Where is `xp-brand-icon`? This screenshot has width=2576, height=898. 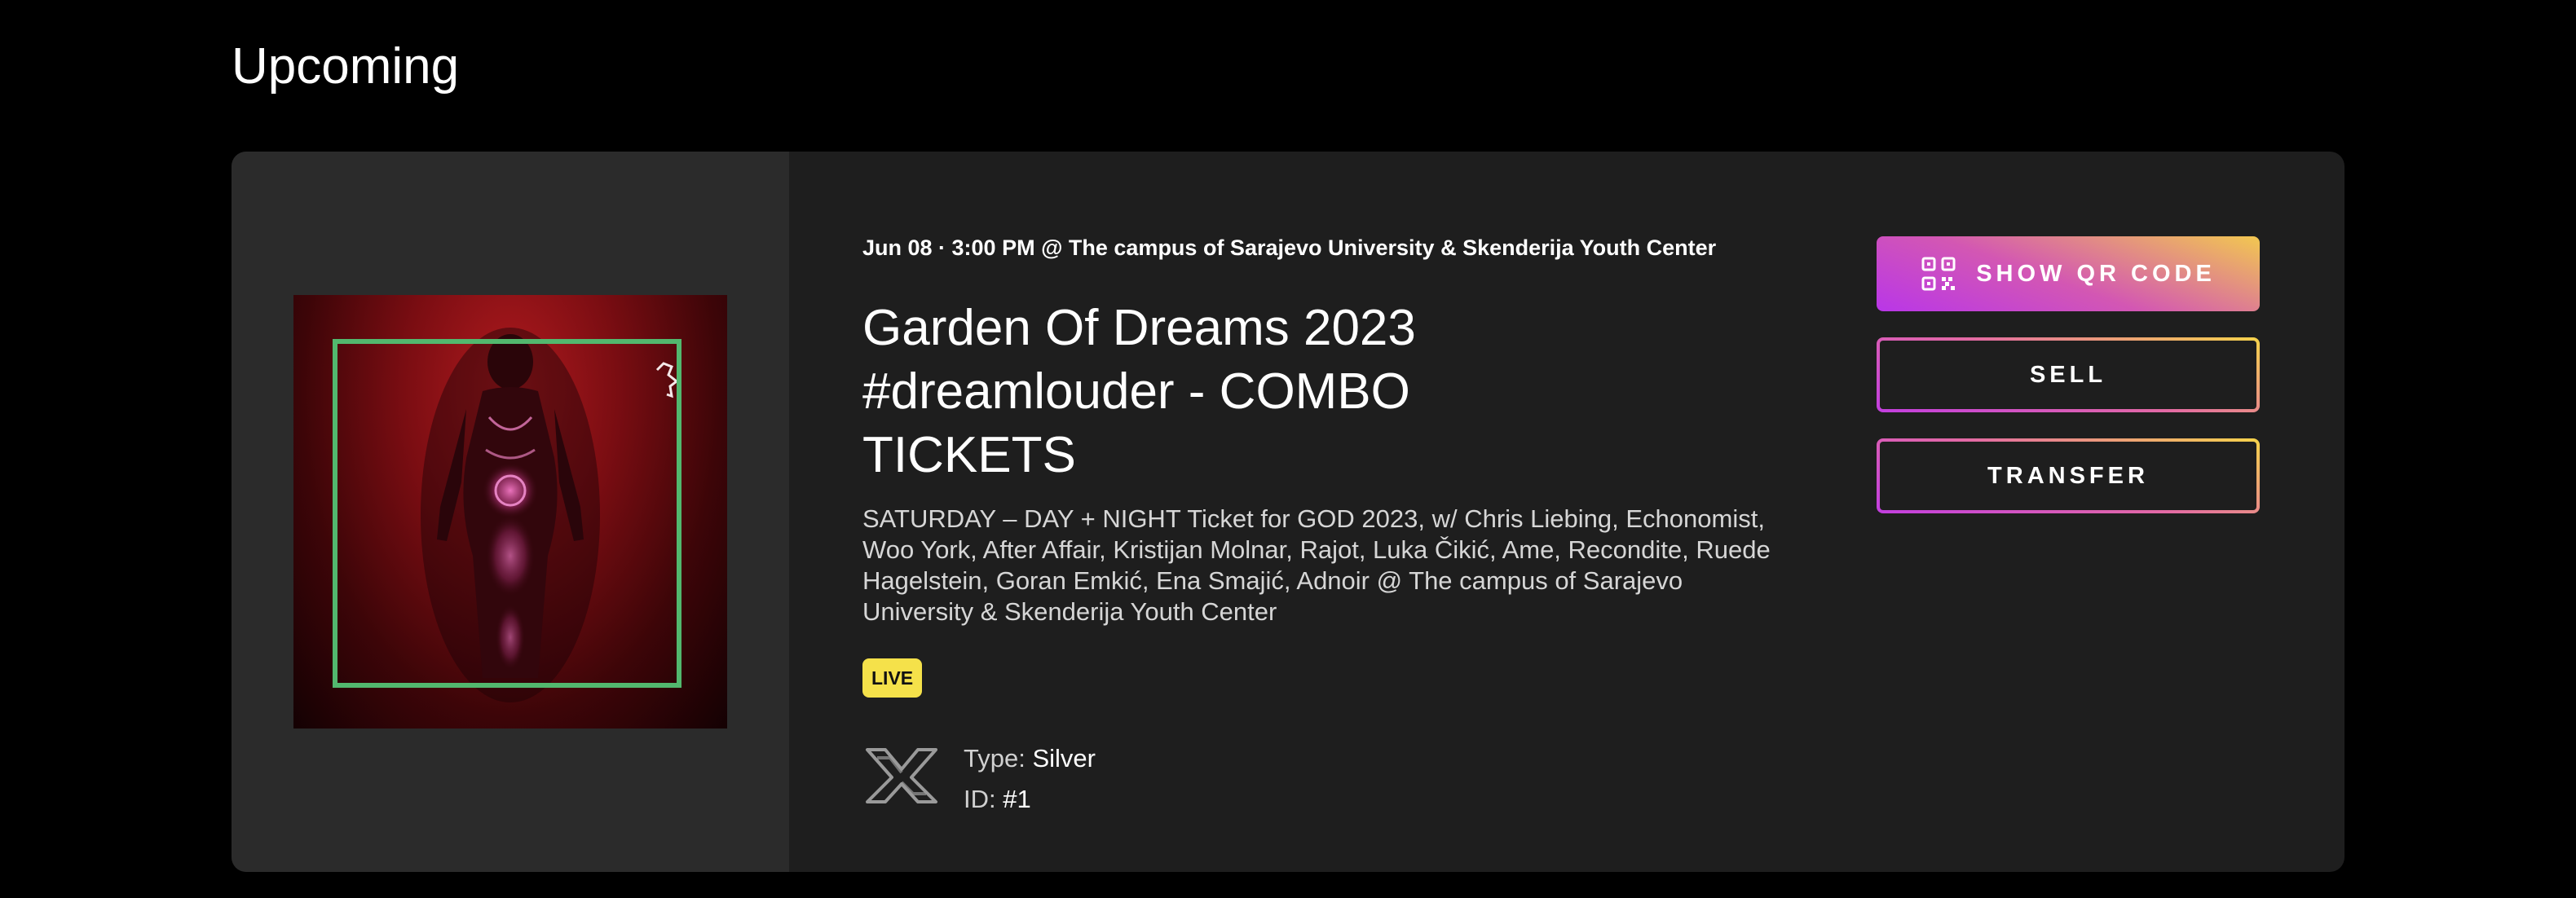
xp-brand-icon is located at coordinates (901, 775).